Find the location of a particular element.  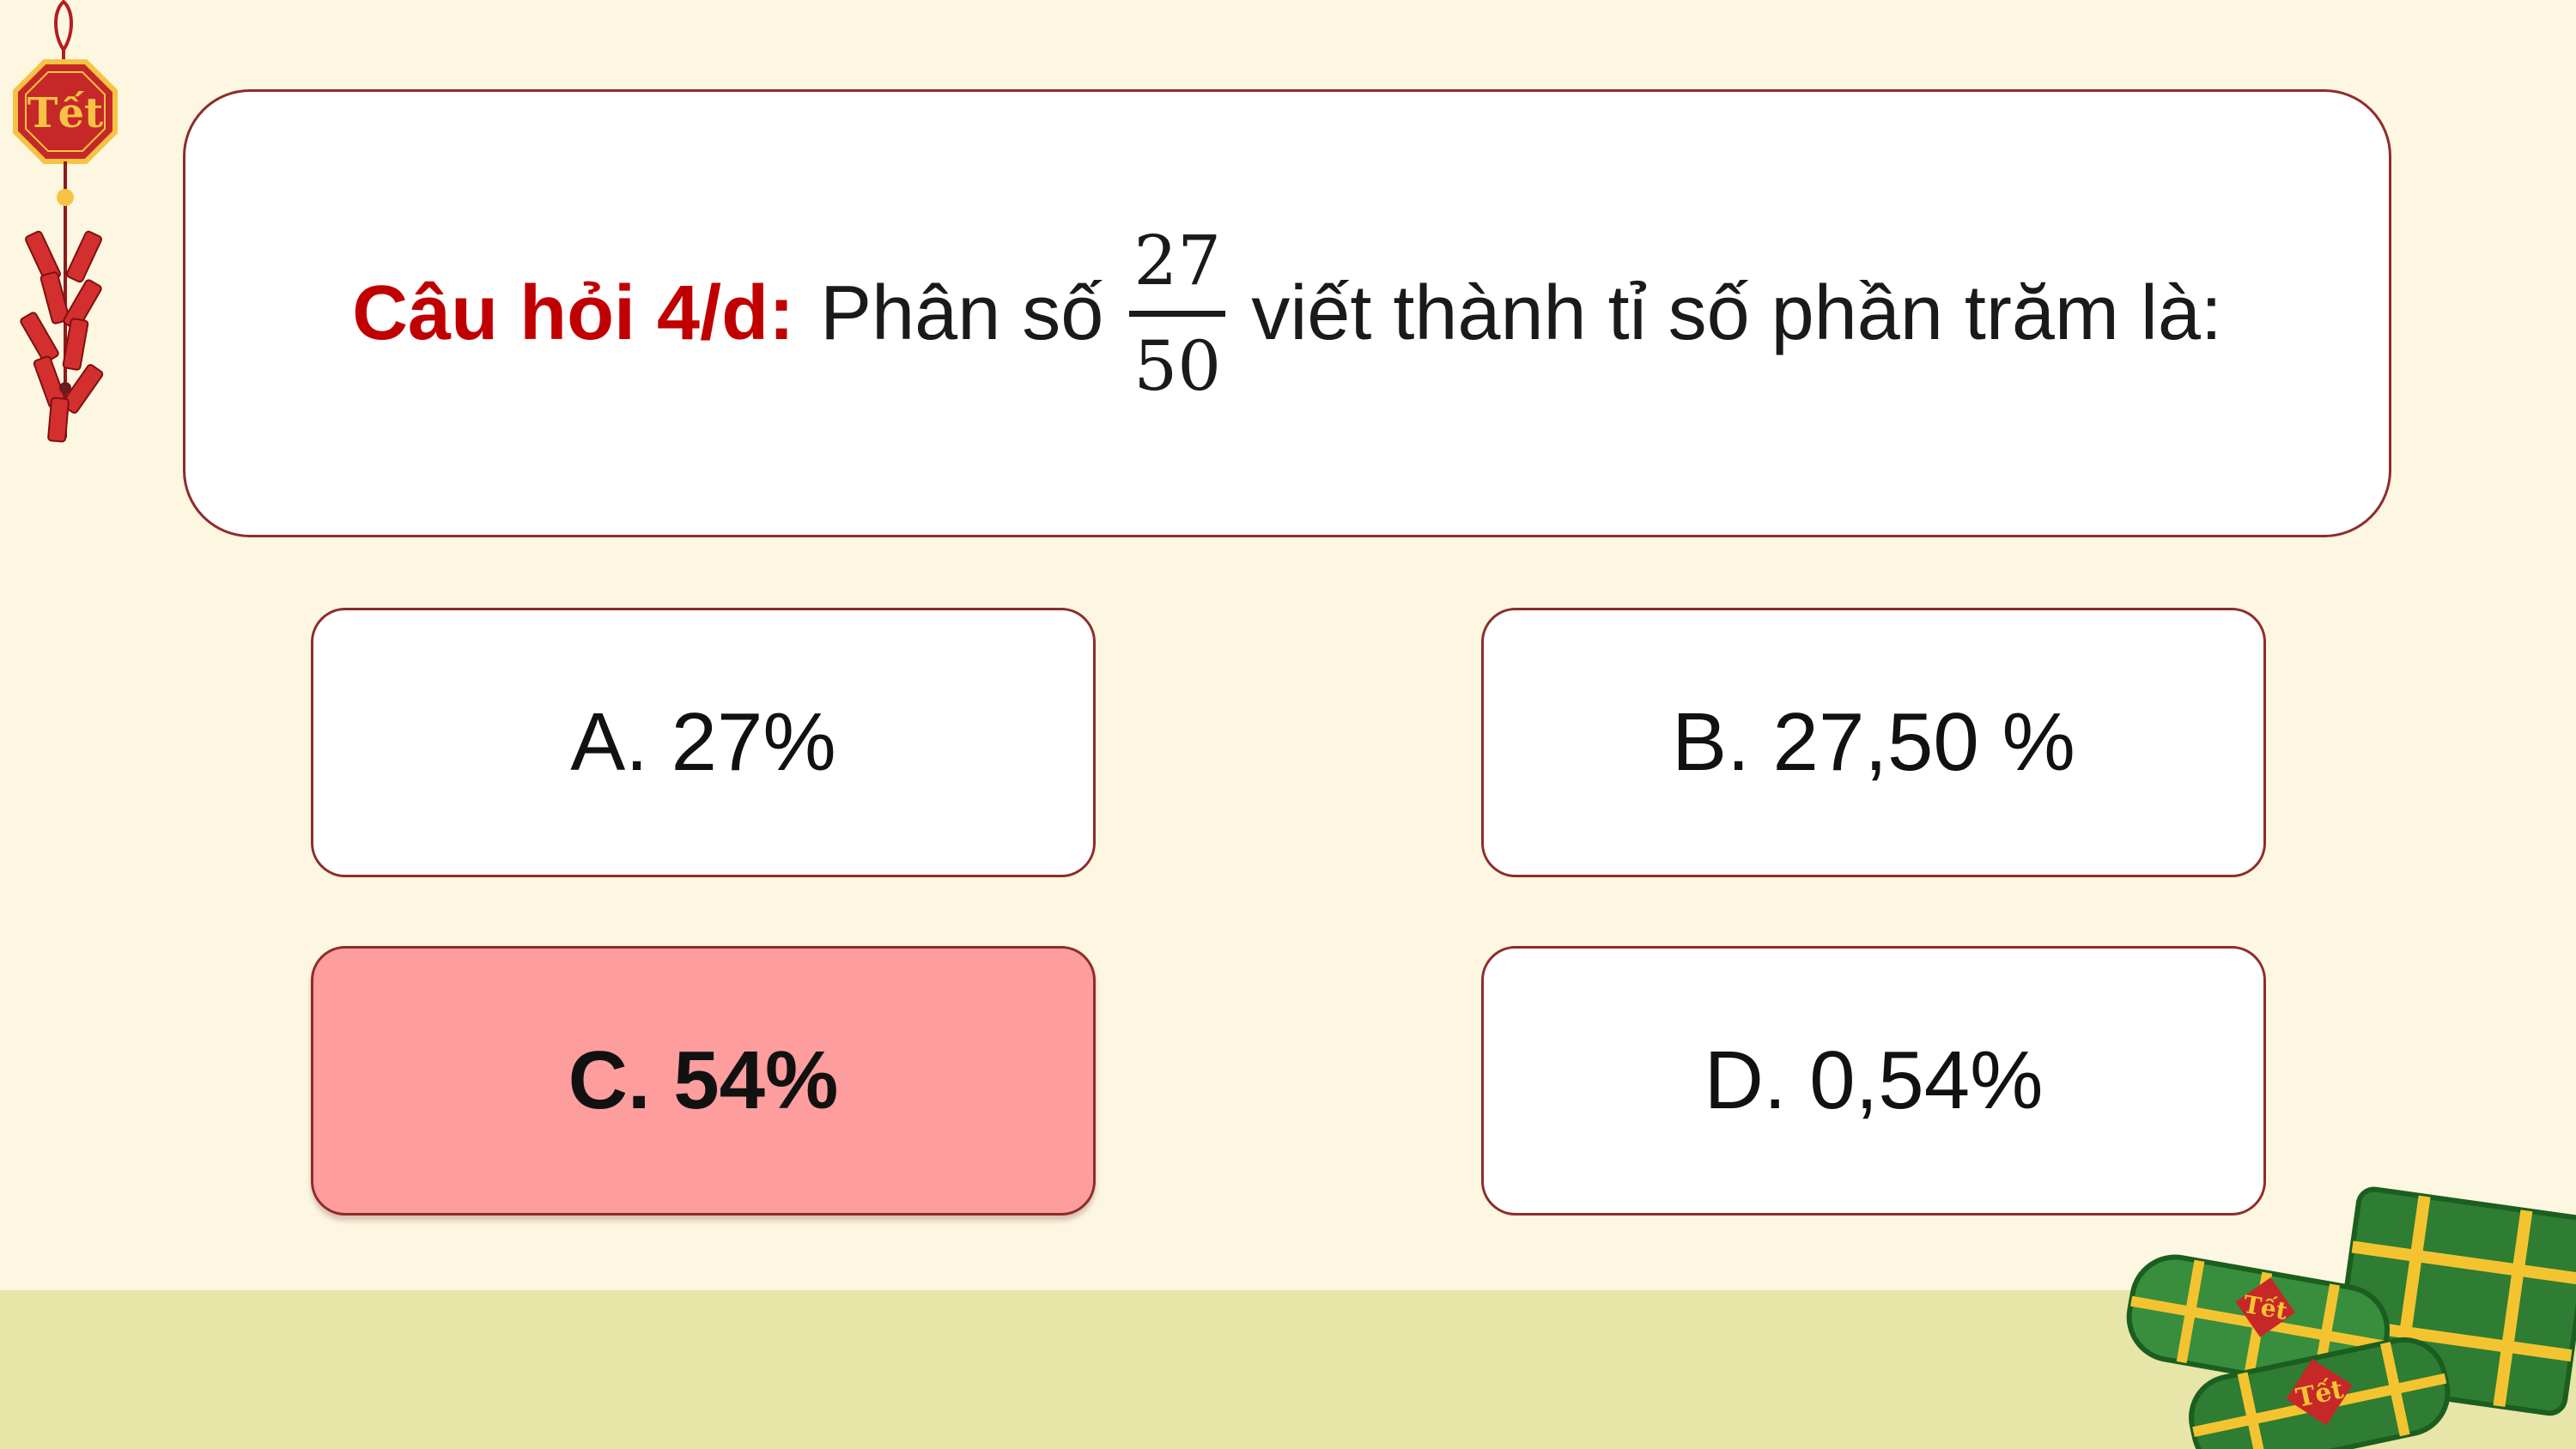

answer-c-label: C. 54% is located at coordinates (704, 1080).